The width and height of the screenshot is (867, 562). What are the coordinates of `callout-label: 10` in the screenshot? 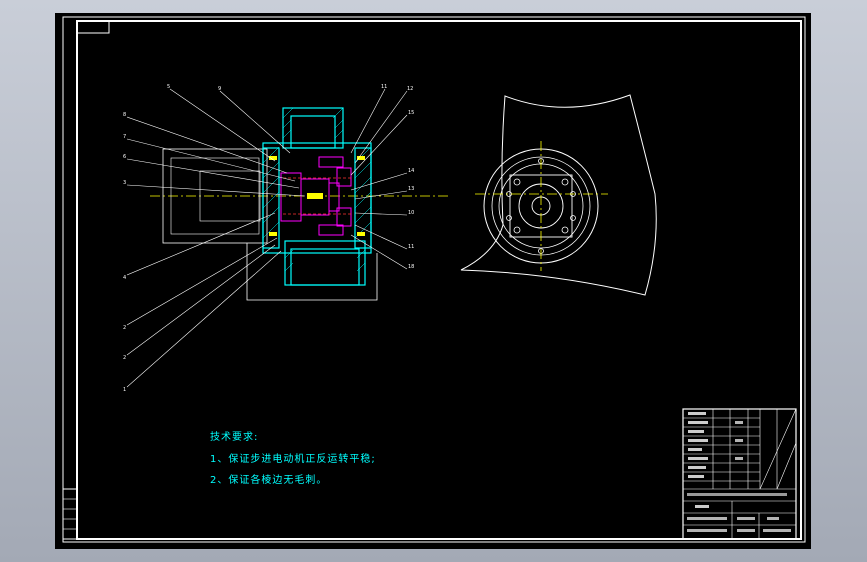 It's located at (411, 213).